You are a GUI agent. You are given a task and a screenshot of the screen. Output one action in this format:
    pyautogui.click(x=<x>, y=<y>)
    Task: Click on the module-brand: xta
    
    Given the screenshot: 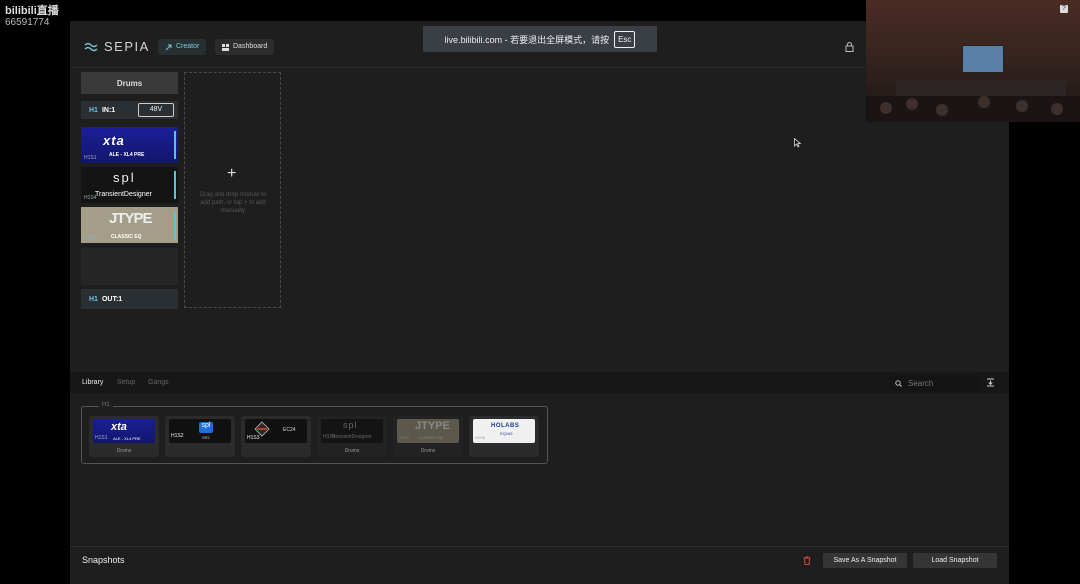 What is the action you would take?
    pyautogui.click(x=114, y=140)
    